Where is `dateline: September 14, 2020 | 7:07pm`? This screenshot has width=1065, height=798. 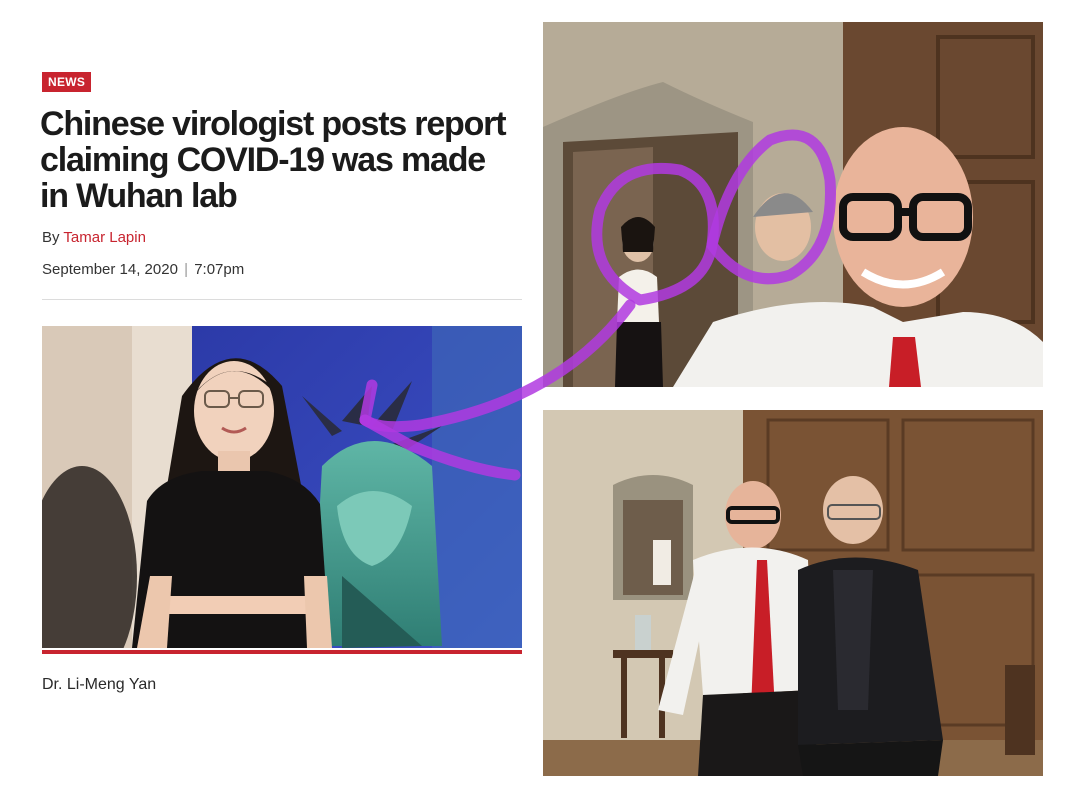
dateline: September 14, 2020 | 7:07pm is located at coordinates (143, 269).